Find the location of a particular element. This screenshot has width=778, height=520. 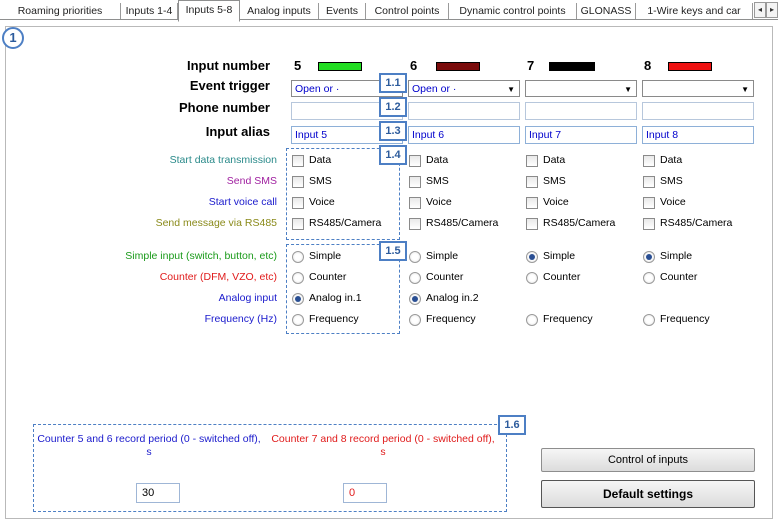

simple-input-label: Simple input (switch, button, etc) is located at coordinates (201, 256).